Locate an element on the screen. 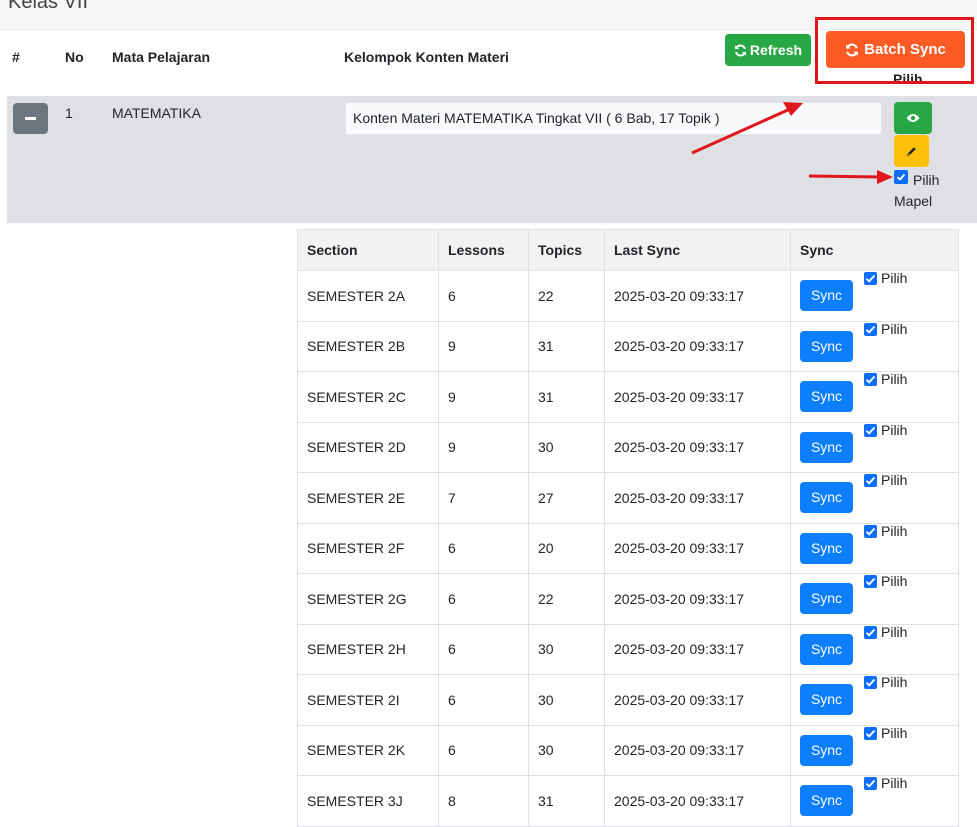  column-header-konten: Kelompok Konten Materi is located at coordinates (426, 57).